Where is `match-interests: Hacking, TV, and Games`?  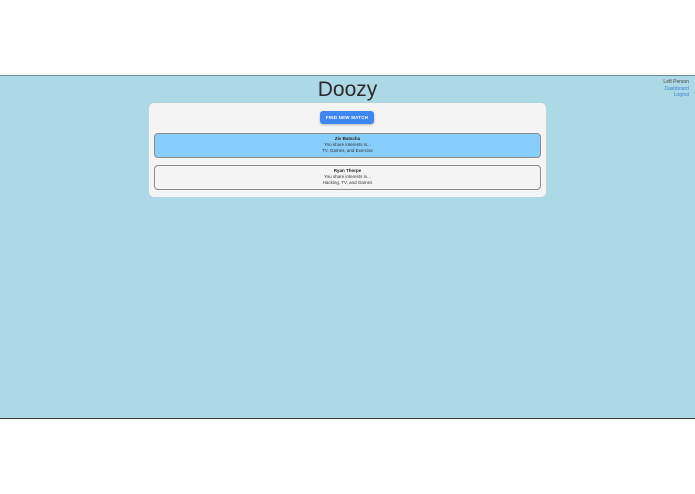
match-interests: Hacking, TV, and Games is located at coordinates (347, 183).